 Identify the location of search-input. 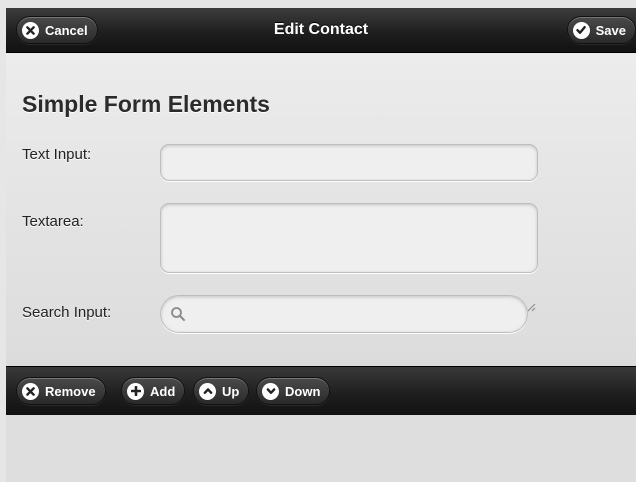
(358, 315).